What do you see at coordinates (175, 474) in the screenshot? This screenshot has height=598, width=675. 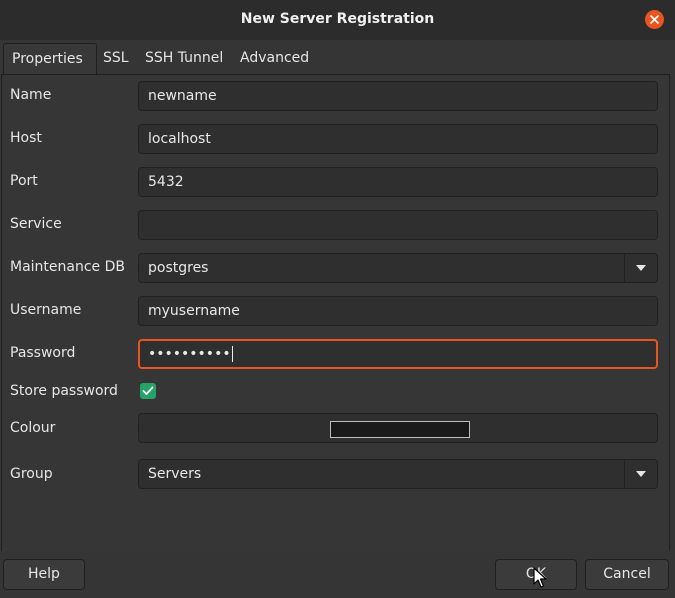 I see `group-value: Servers` at bounding box center [175, 474].